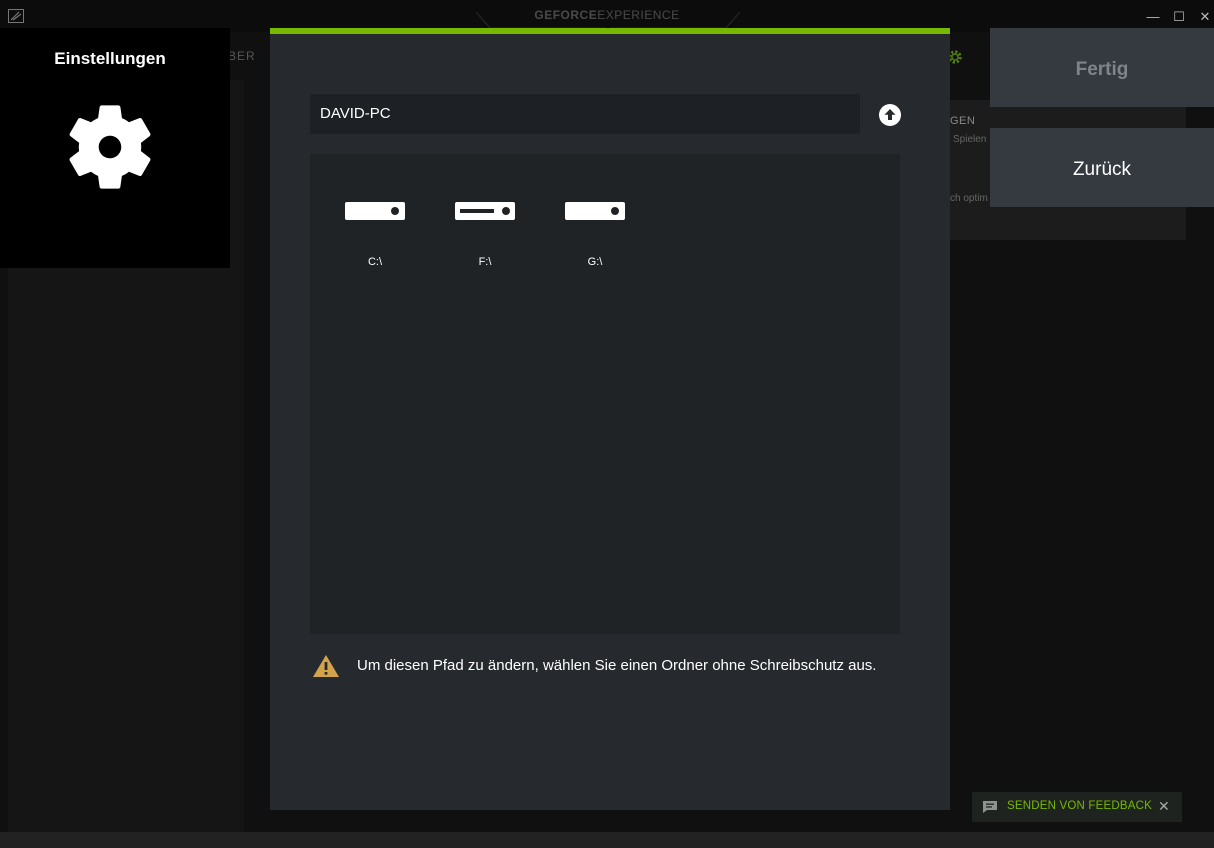 This screenshot has width=1214, height=848. Describe the element at coordinates (990, 807) in the screenshot. I see `comment-icon` at that location.